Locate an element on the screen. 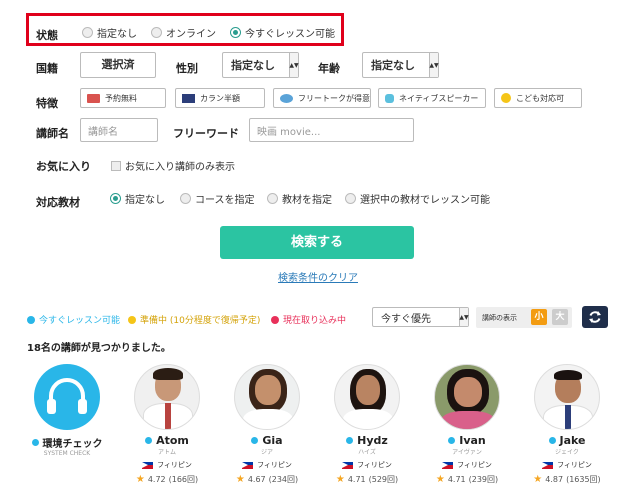  teacher-lesson-count: (239回) is located at coordinates (483, 479).